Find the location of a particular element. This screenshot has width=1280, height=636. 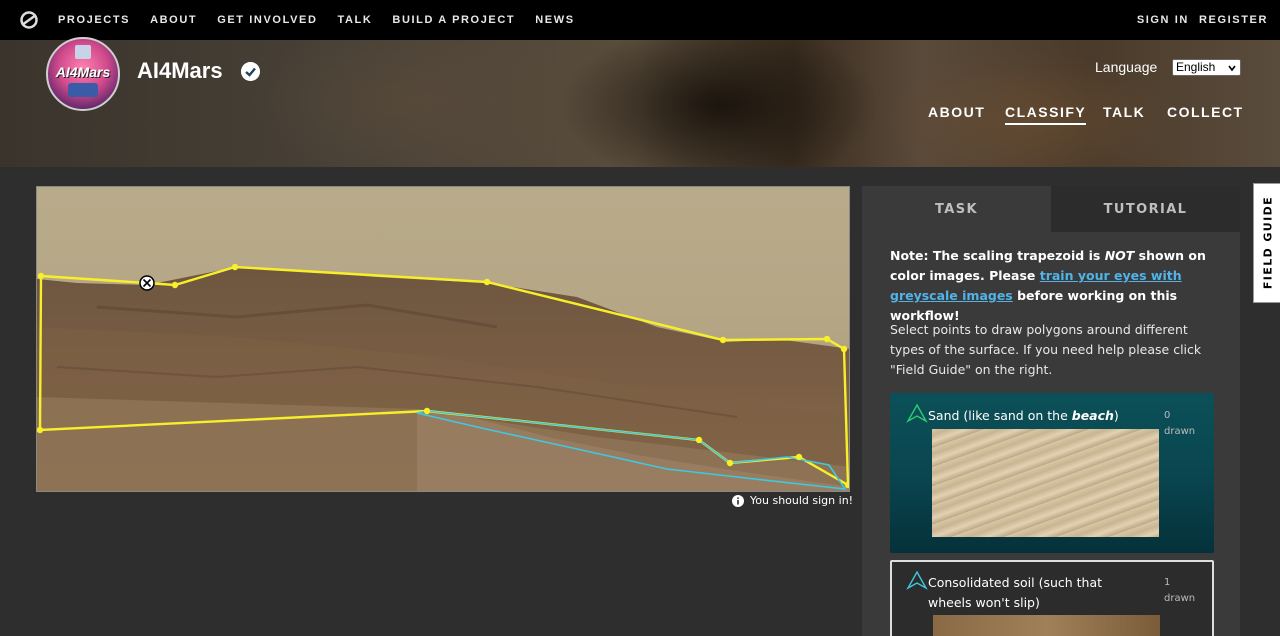

tab-tutorial: TUTORIAL is located at coordinates (1145, 209).